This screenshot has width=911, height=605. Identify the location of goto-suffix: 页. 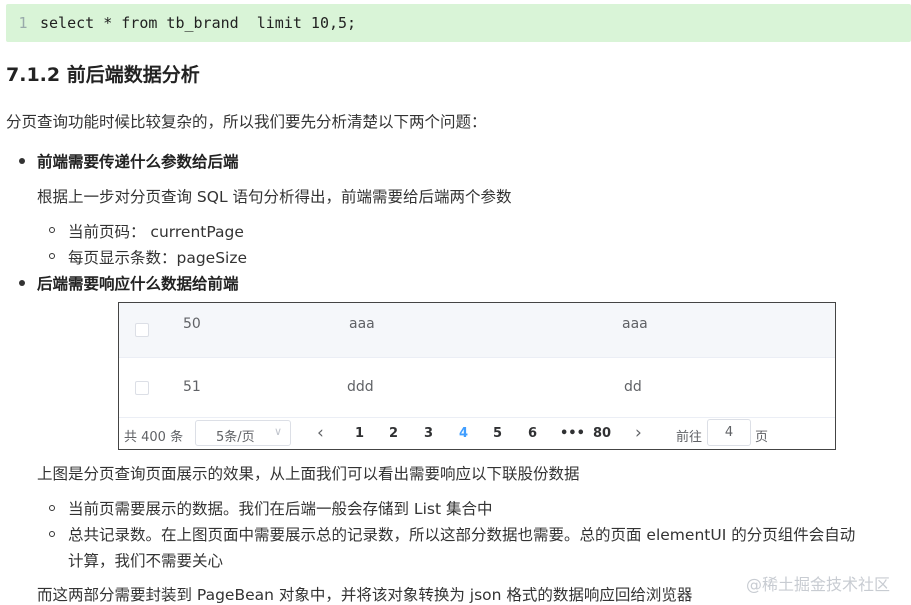
(762, 437).